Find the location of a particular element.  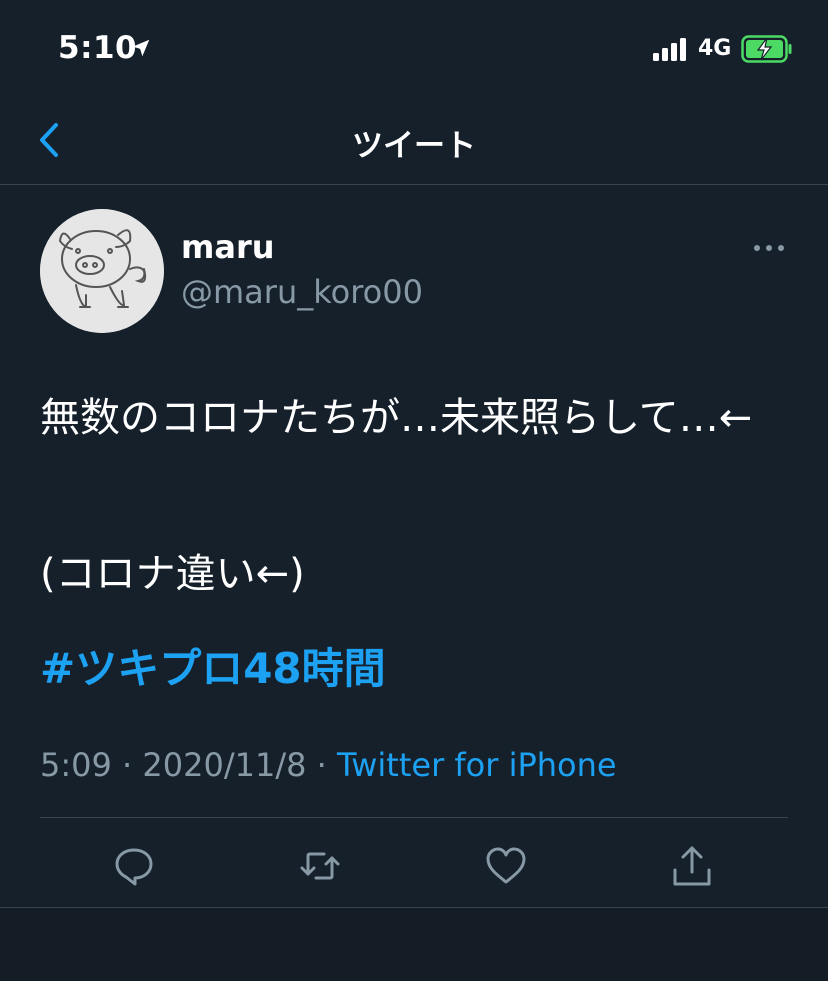

retweet-icon is located at coordinates (320, 866).